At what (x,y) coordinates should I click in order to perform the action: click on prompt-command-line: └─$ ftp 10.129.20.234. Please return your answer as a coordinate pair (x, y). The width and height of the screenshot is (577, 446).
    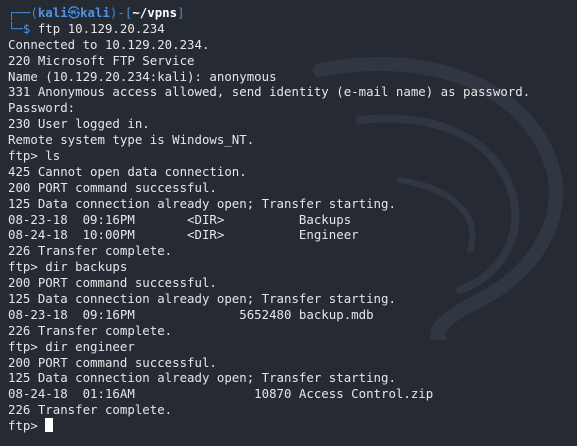
    Looking at the image, I should click on (292, 29).